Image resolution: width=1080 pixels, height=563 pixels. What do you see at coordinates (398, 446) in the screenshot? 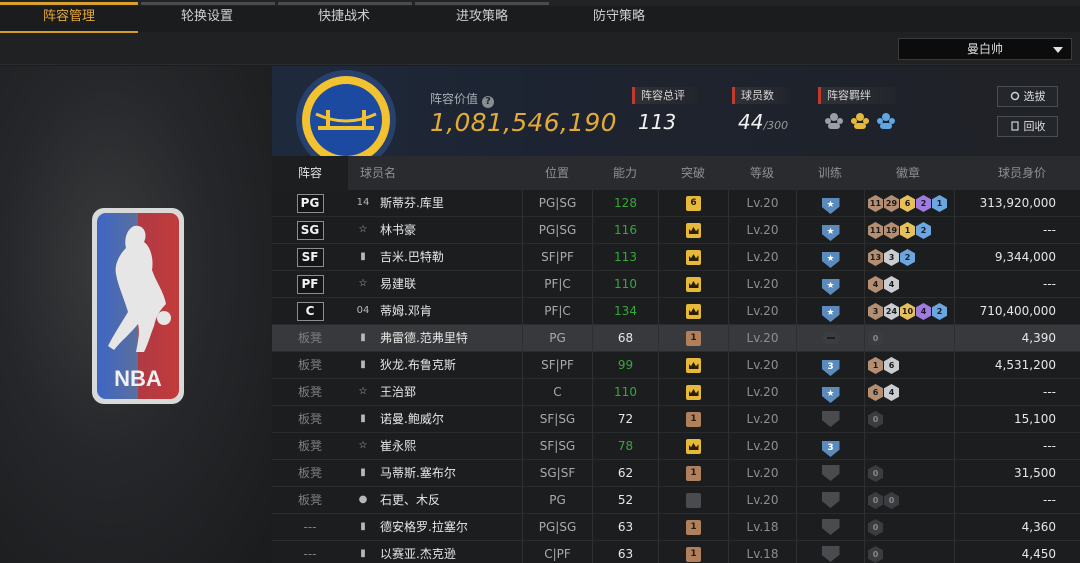
I see `player-name: 崔永熙` at bounding box center [398, 446].